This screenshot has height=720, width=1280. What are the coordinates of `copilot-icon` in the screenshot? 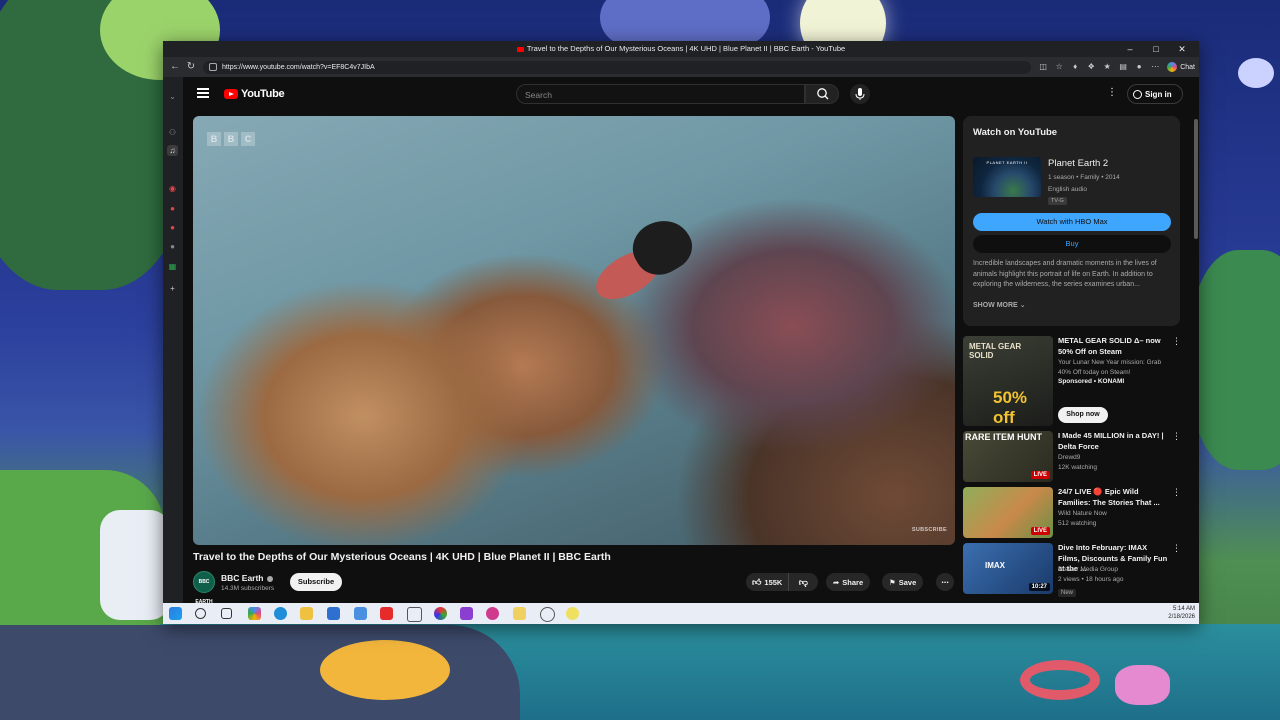 It's located at (1256, 73).